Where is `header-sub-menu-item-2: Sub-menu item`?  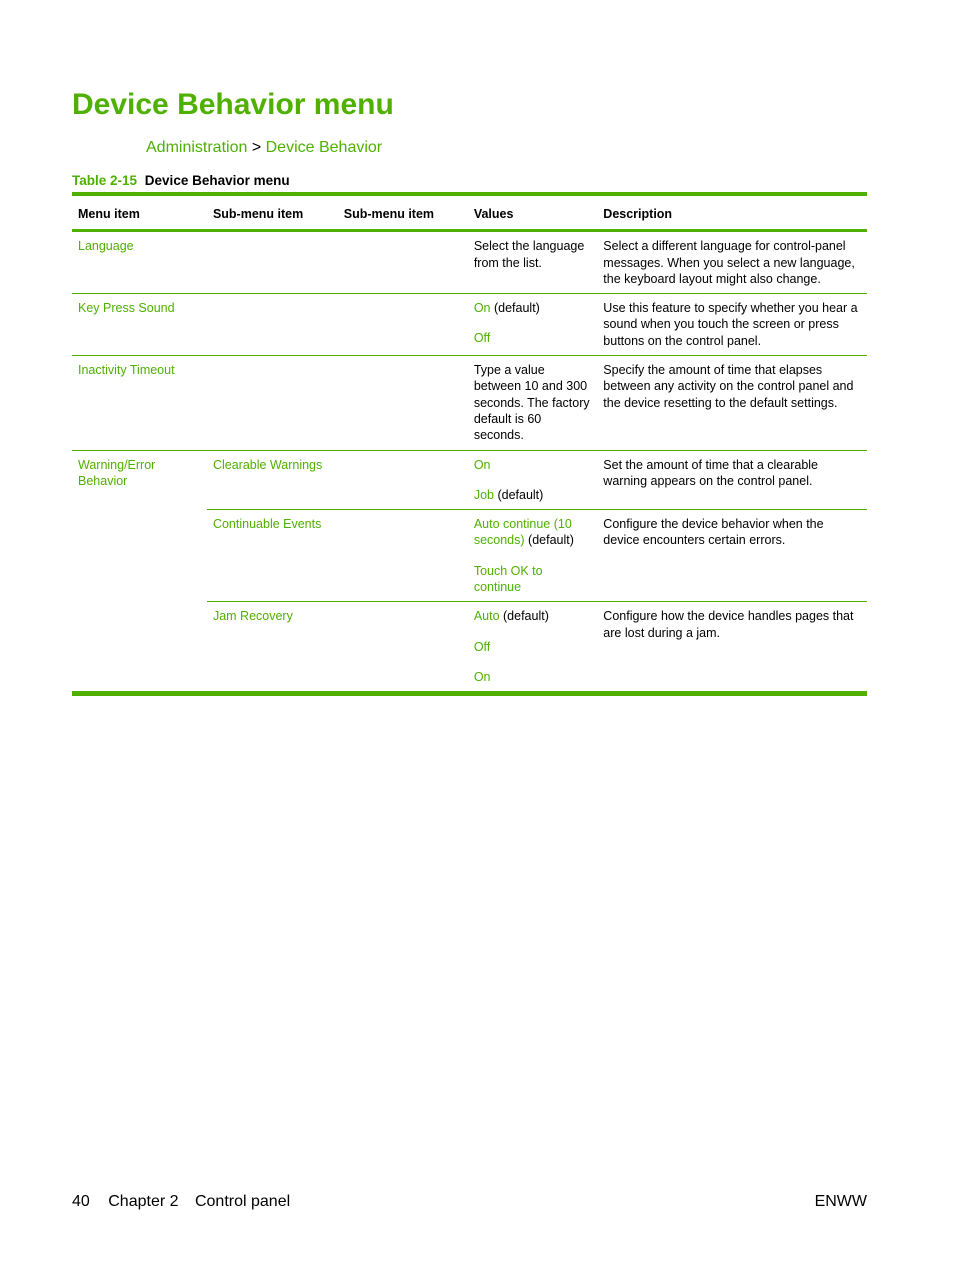
header-sub-menu-item-2: Sub-menu item is located at coordinates (389, 214).